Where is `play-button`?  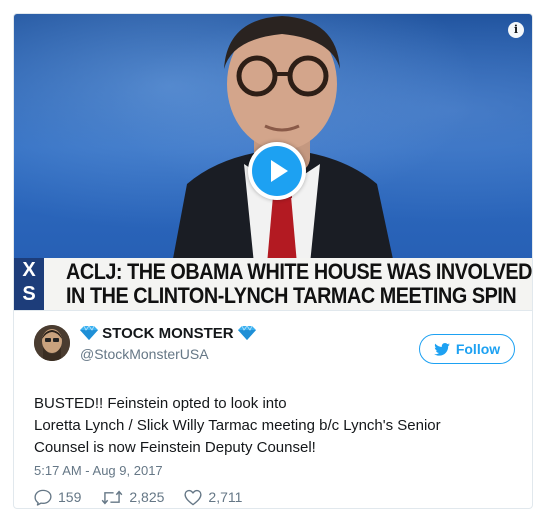 play-button is located at coordinates (277, 171).